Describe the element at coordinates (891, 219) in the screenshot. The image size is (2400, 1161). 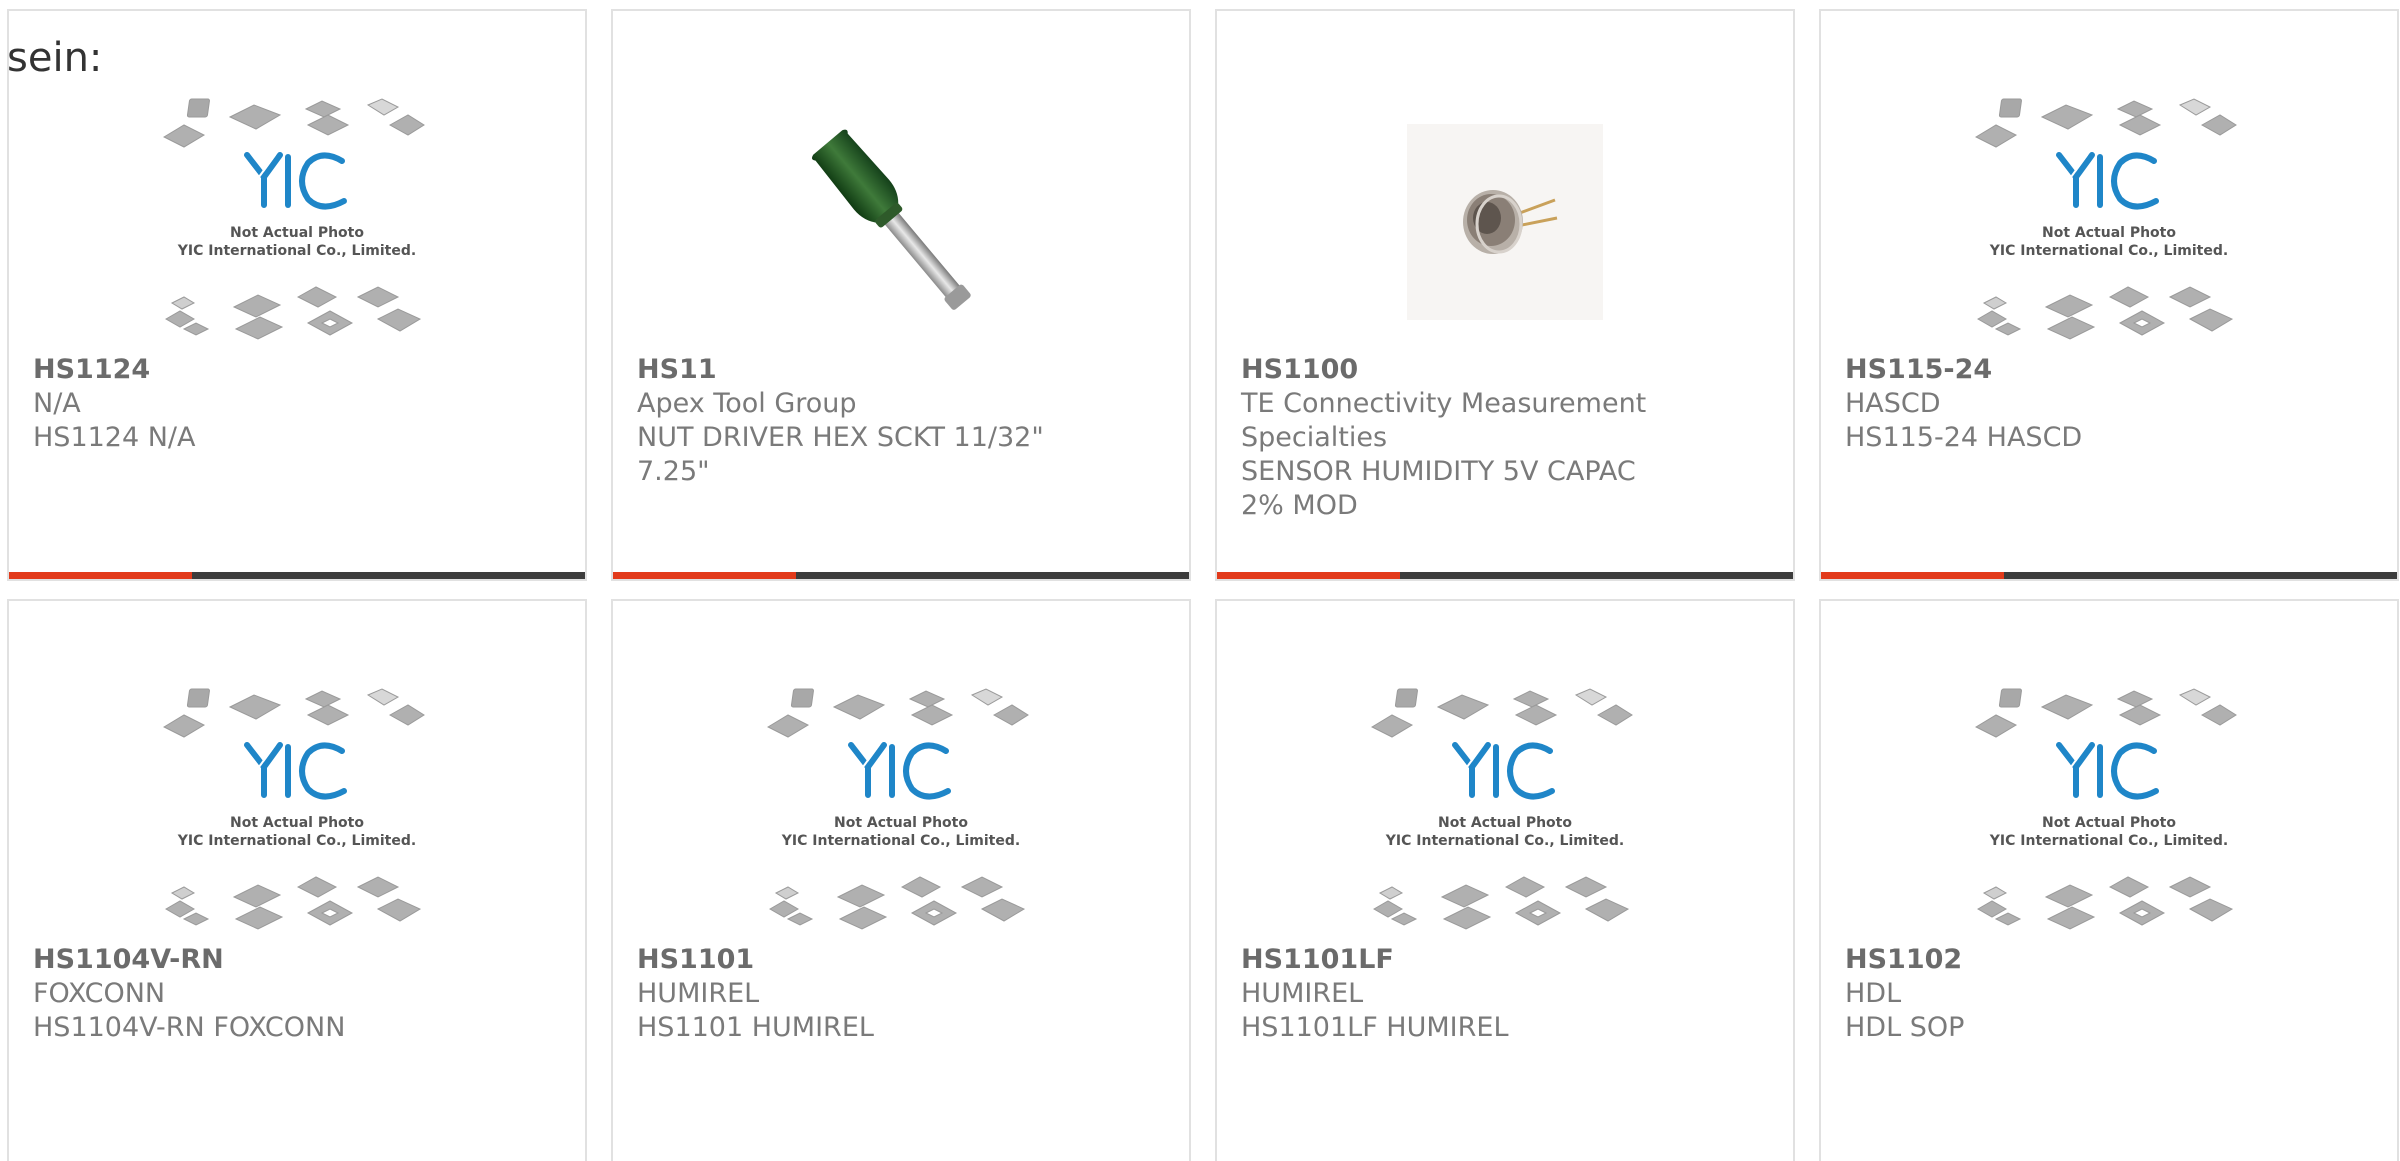
I see `nut-driver-image` at that location.